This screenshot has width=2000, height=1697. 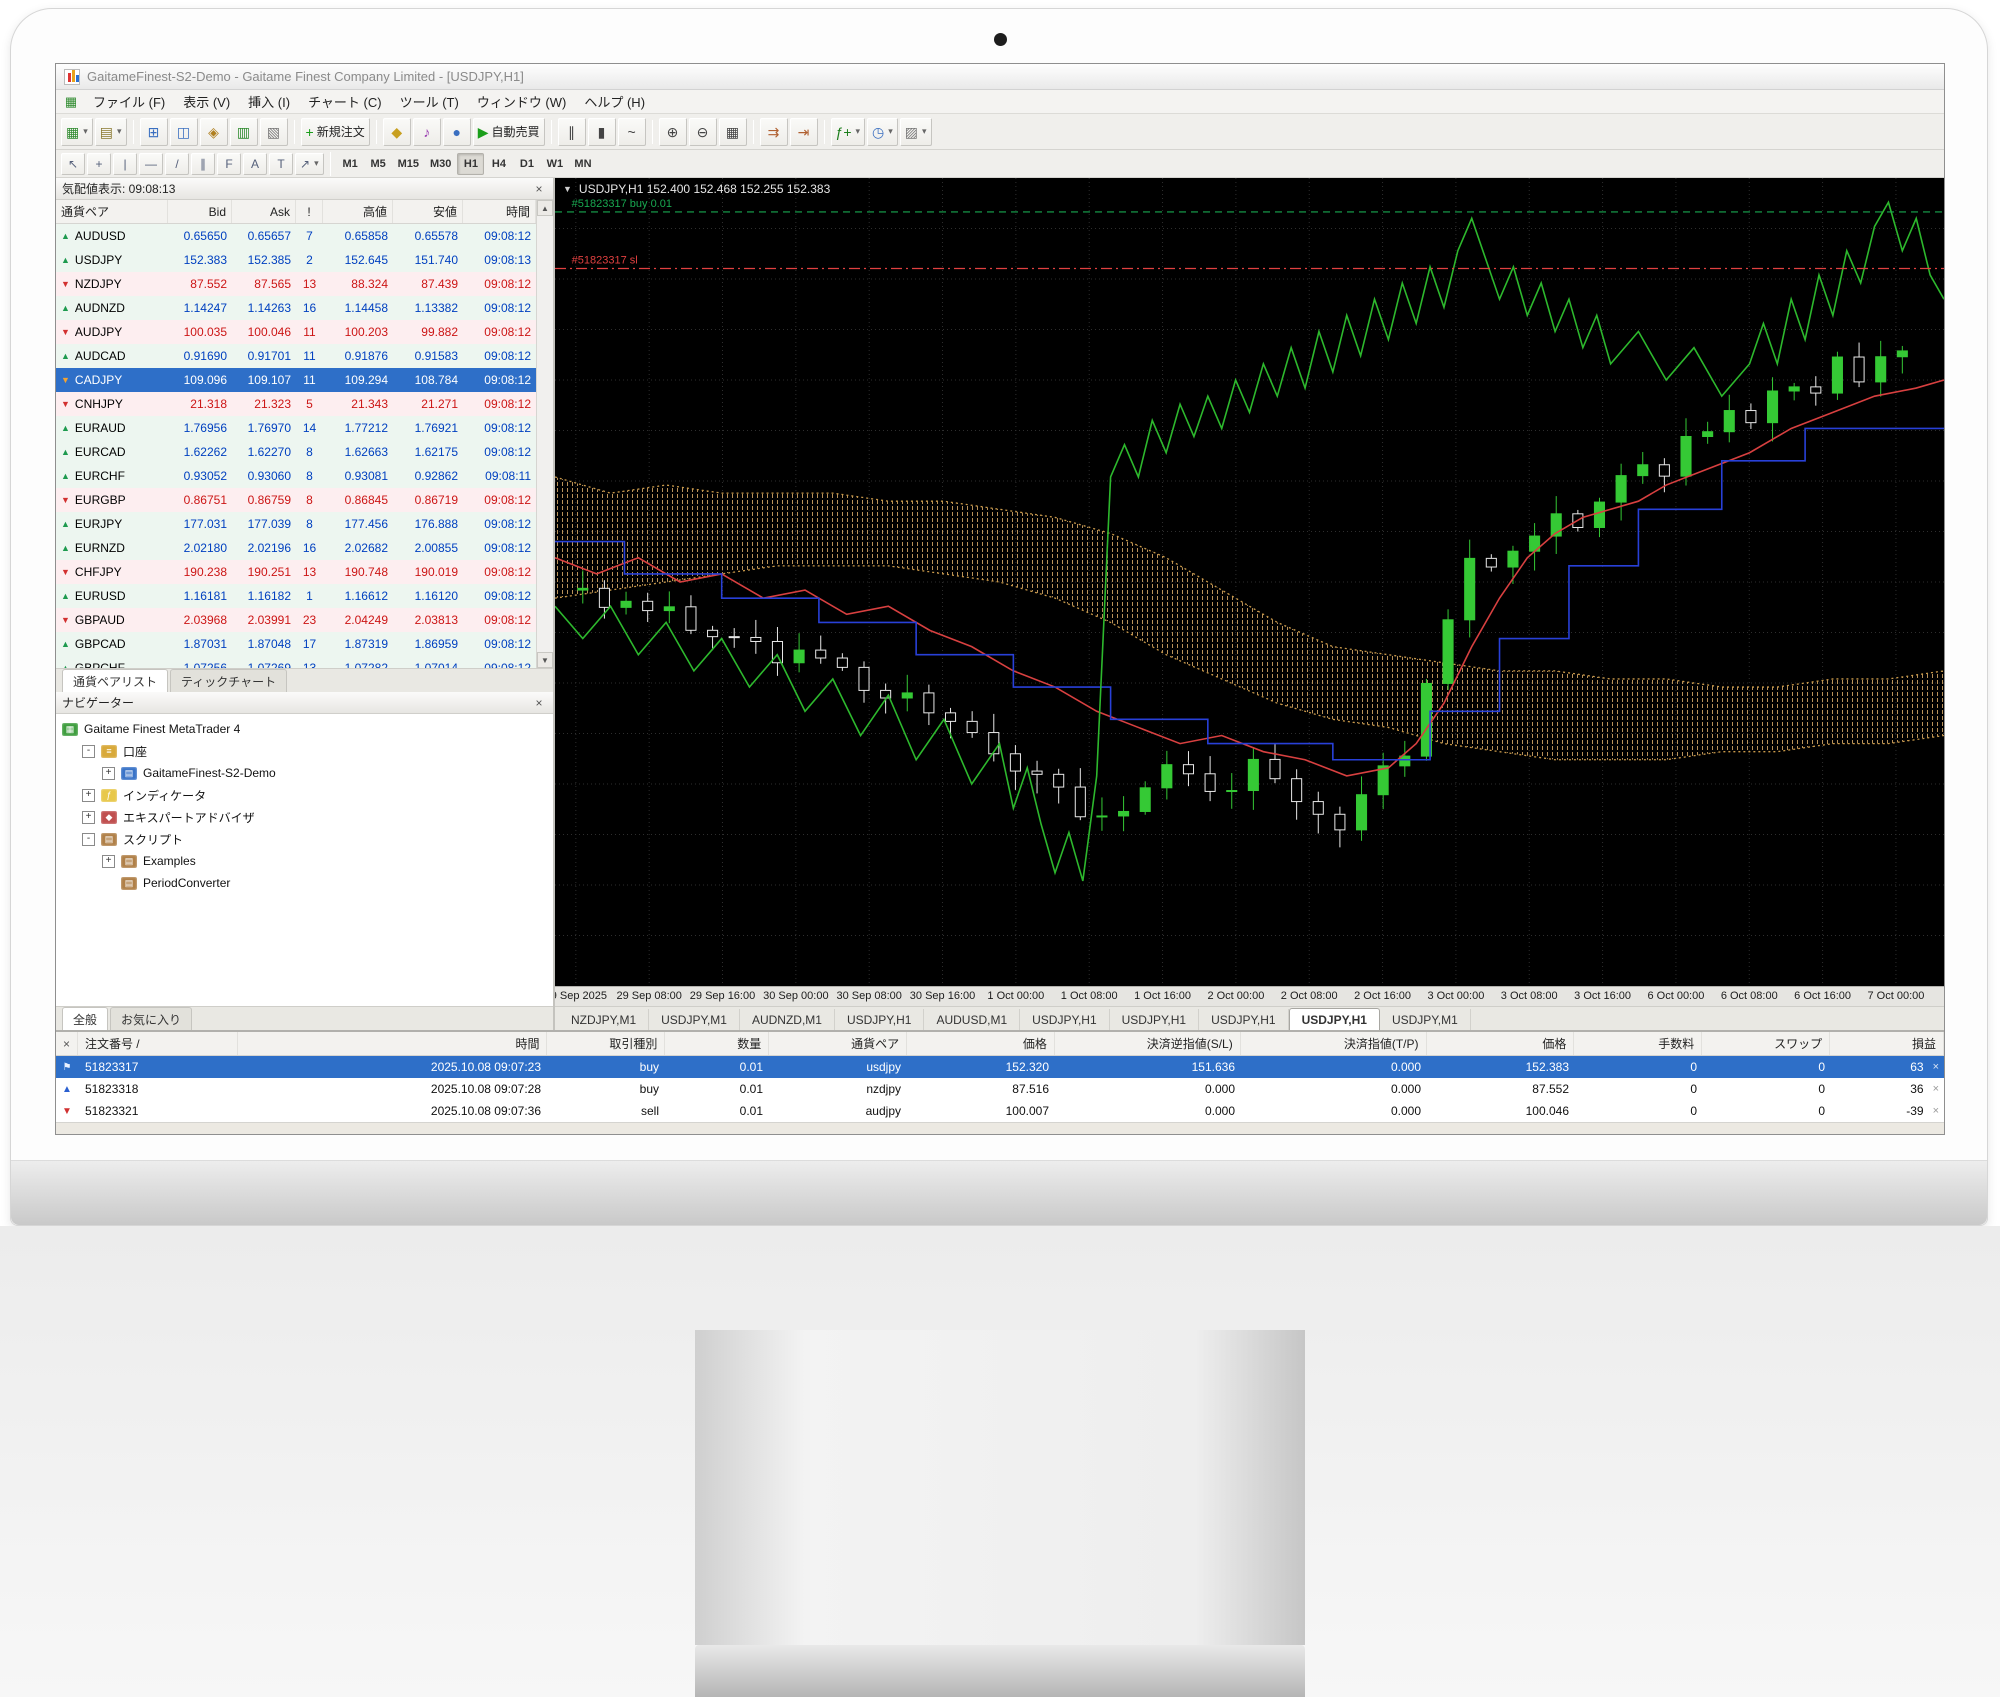 What do you see at coordinates (1425, 1019) in the screenshot?
I see `chart-tab-9: USDJPY,M1` at bounding box center [1425, 1019].